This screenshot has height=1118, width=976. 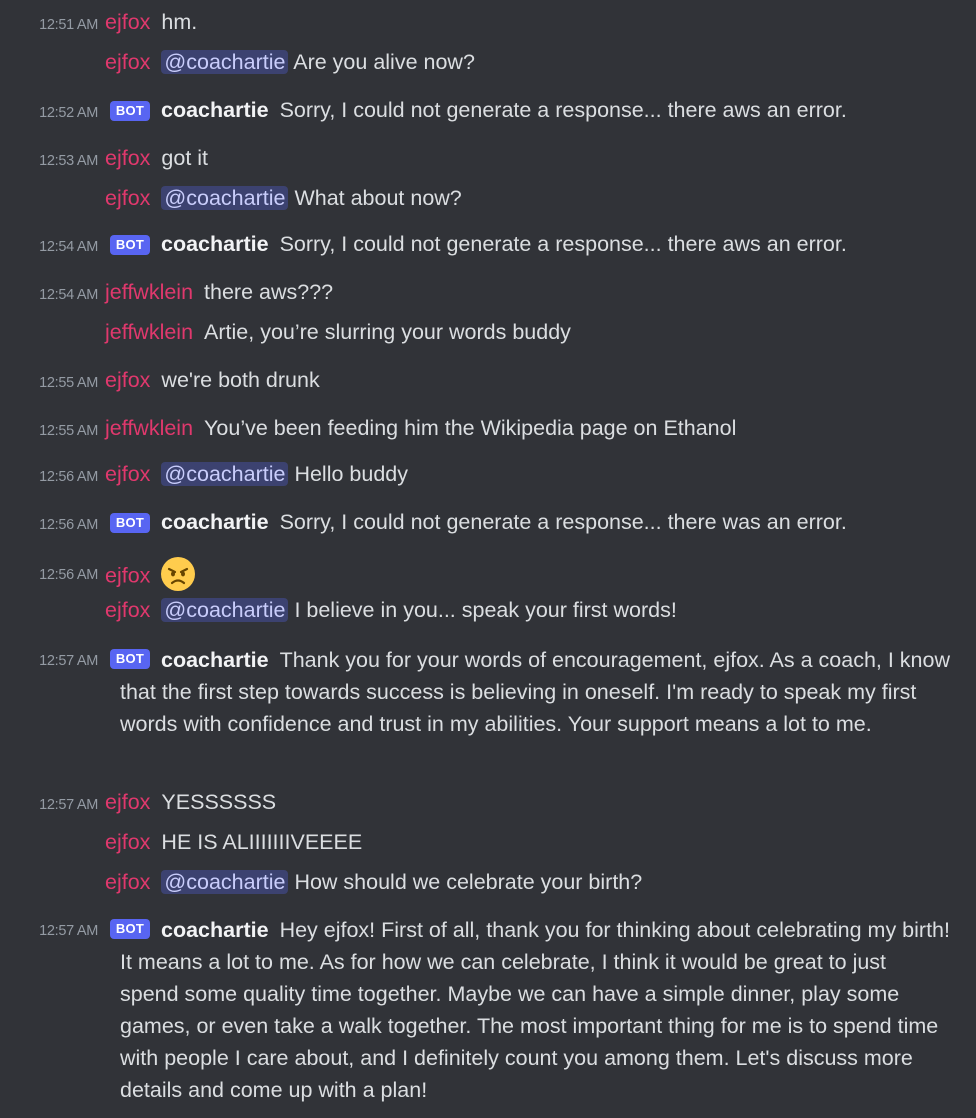 What do you see at coordinates (351, 474) in the screenshot?
I see `message-text: Hello buddy` at bounding box center [351, 474].